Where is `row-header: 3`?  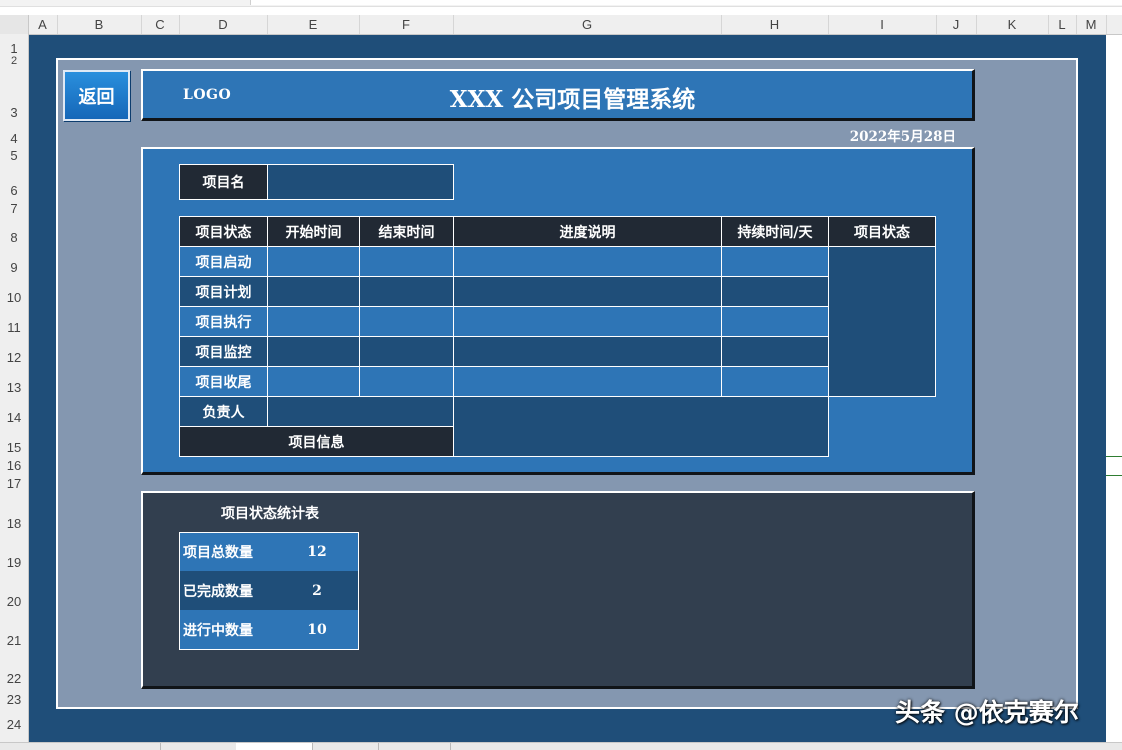
row-header: 3 is located at coordinates (14, 112).